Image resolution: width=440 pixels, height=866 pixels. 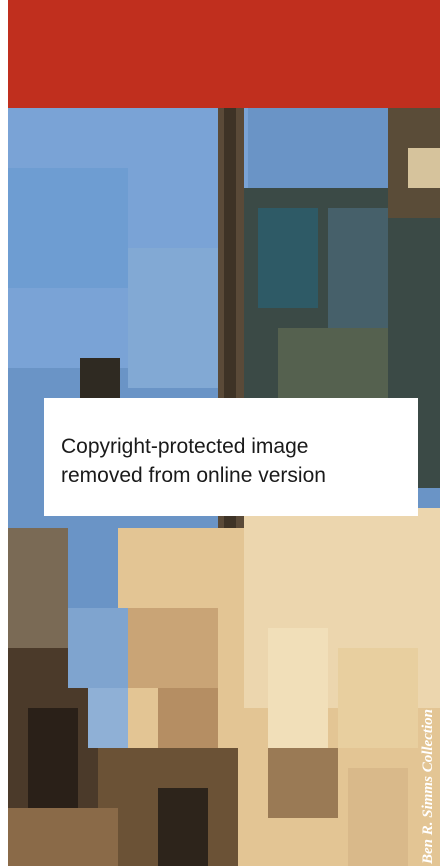 What do you see at coordinates (224, 54) in the screenshot?
I see `header-band` at bounding box center [224, 54].